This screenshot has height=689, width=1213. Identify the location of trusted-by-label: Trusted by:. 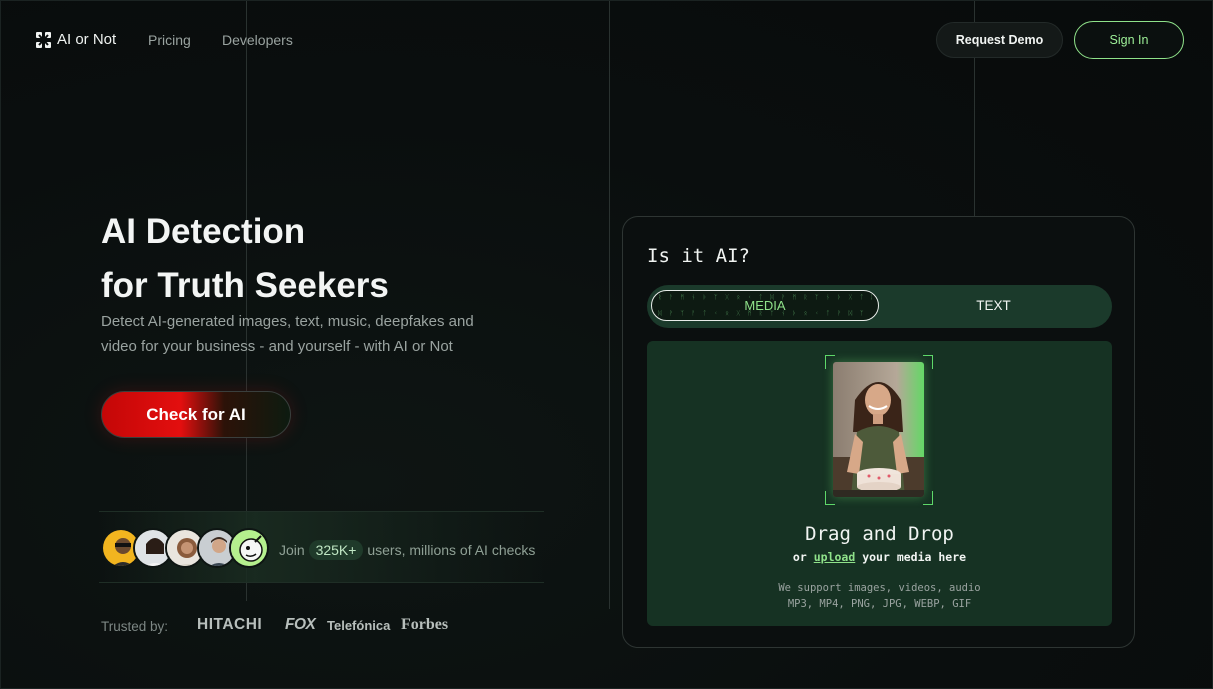
(135, 626).